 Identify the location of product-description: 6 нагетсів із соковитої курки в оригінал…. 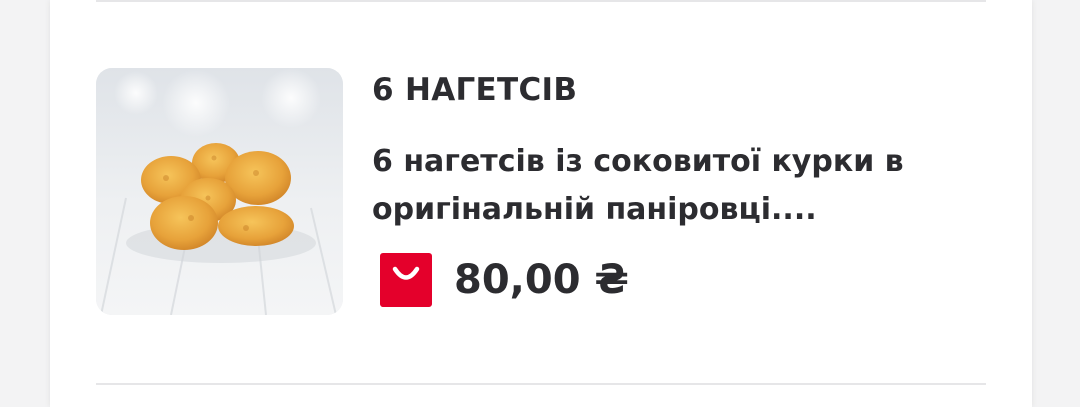
(638, 185).